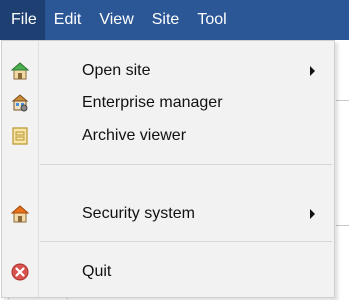 The height and width of the screenshot is (300, 349). Describe the element at coordinates (20, 103) in the screenshot. I see `enterprise-icon` at that location.